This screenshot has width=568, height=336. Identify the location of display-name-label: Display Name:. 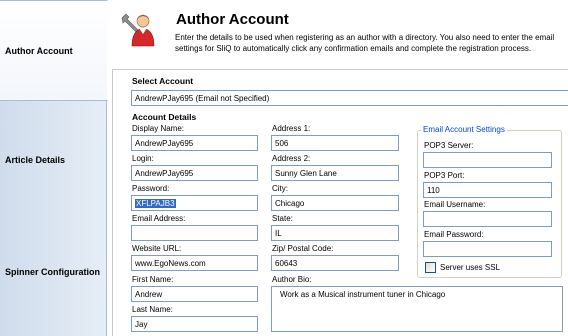
(158, 128).